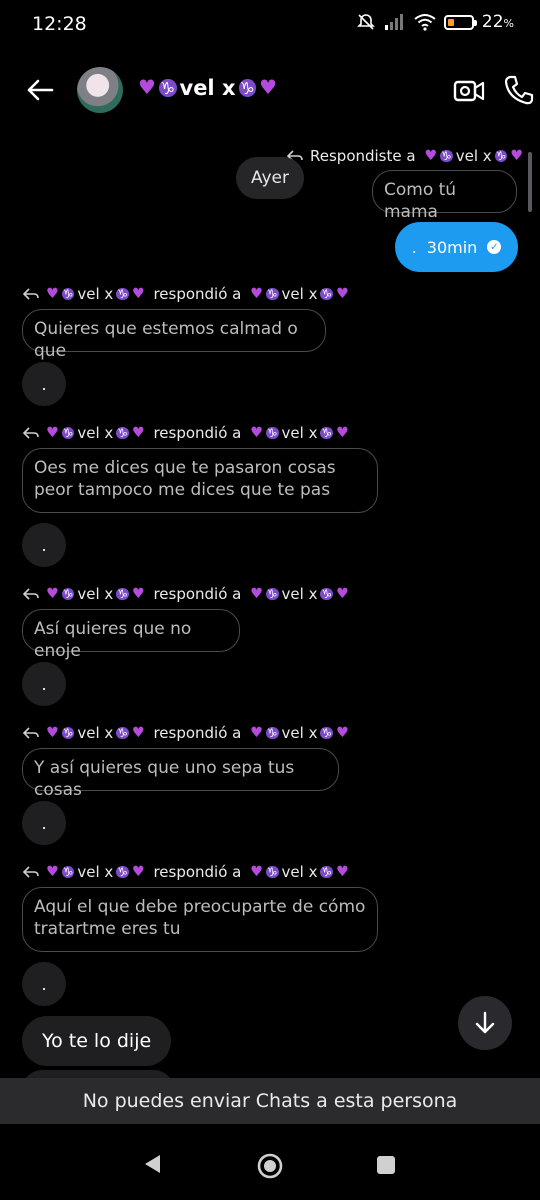  I want to click on header-title: ♥ ♑ vel x ♑ ♥, so click(207, 88).